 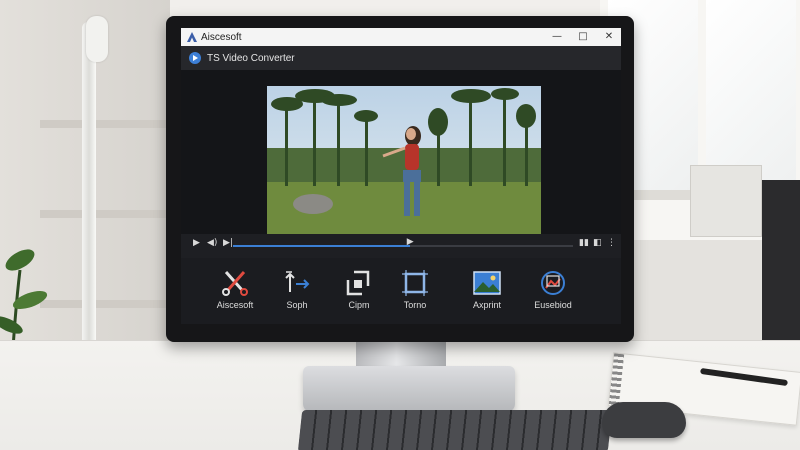 I want to click on video-preview, so click(x=404, y=165).